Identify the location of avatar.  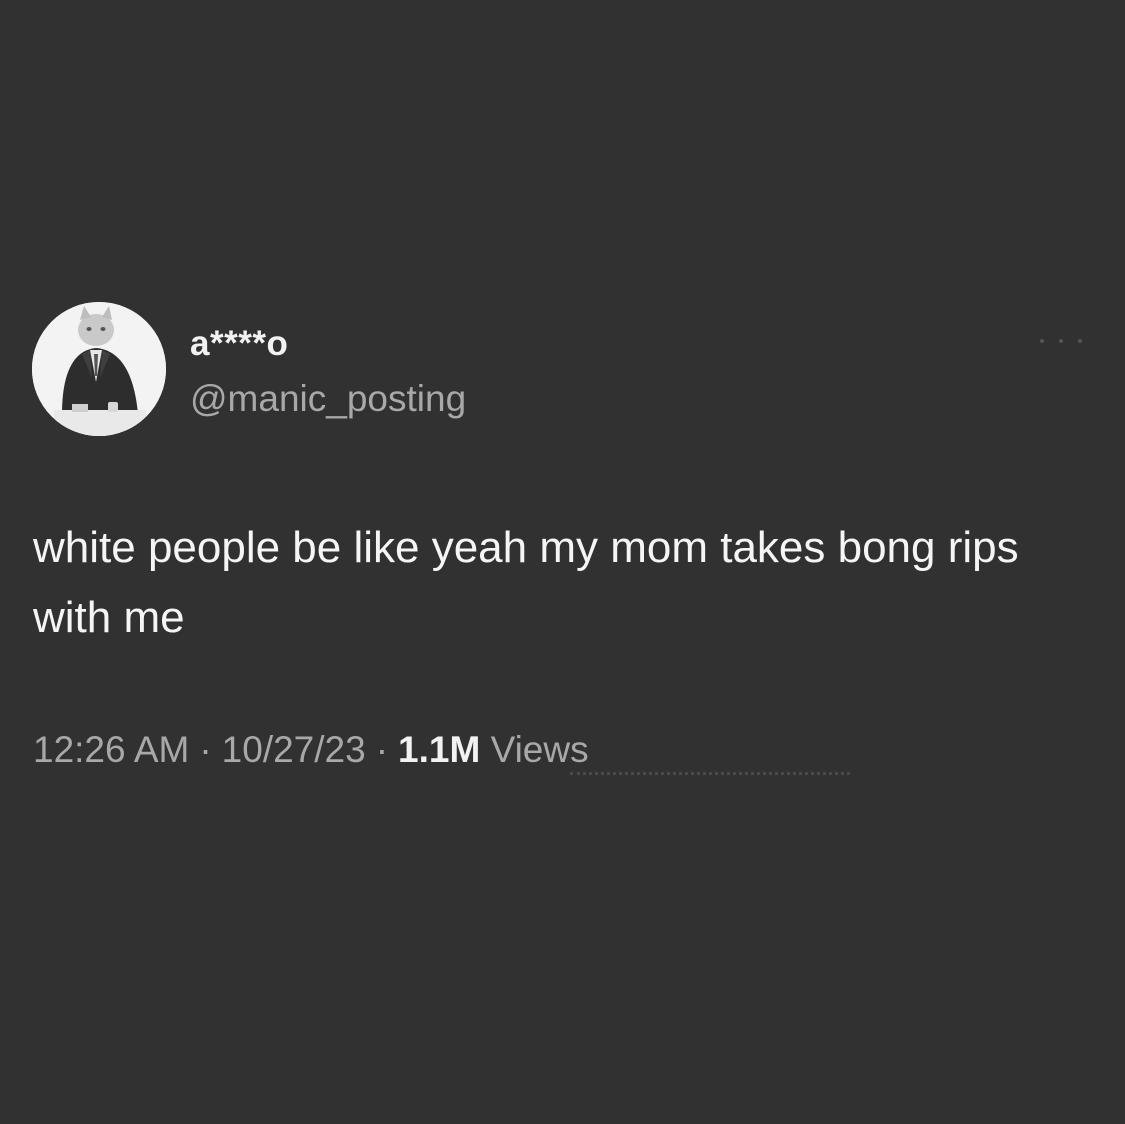
(99, 369).